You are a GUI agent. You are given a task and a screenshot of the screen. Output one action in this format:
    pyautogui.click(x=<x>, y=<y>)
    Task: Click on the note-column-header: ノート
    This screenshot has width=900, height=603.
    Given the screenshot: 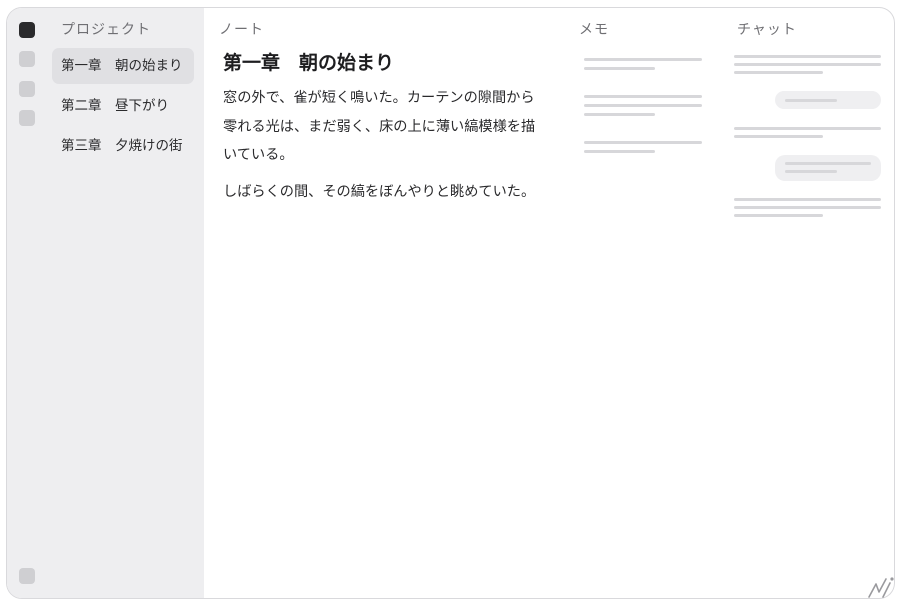 What is the action you would take?
    pyautogui.click(x=241, y=30)
    